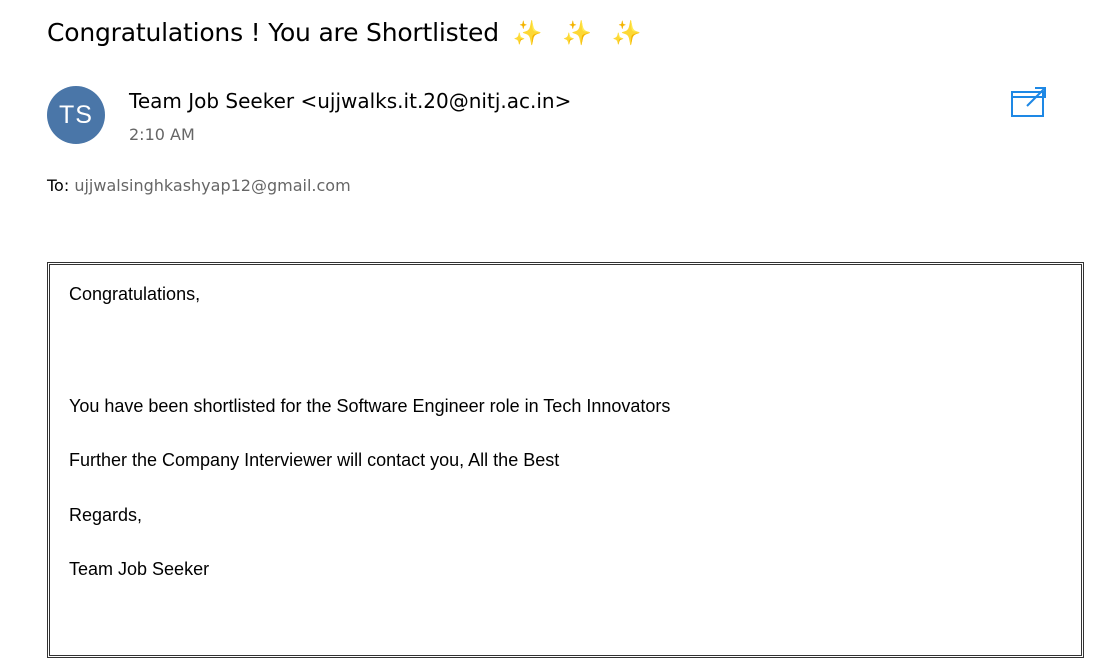 This screenshot has width=1101, height=661. What do you see at coordinates (135, 294) in the screenshot?
I see `body-greeting: Congratulations,` at bounding box center [135, 294].